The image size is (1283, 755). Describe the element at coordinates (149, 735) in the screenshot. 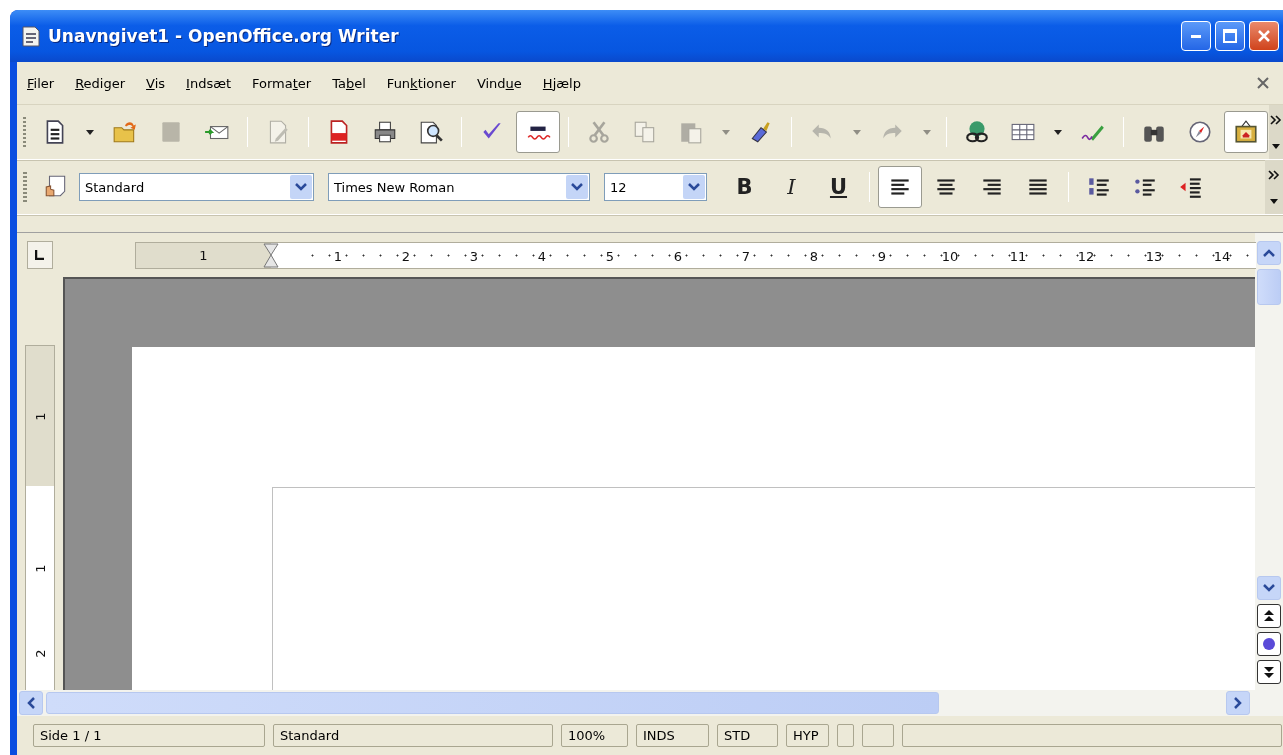

I see `status-field: Side 1 / 1` at that location.